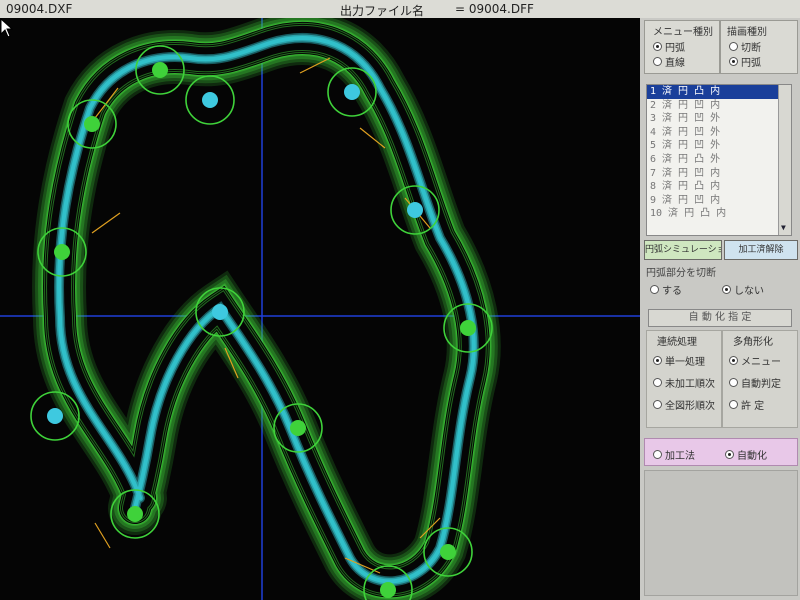 The image size is (800, 600). I want to click on list-item: 1 済 円 凸 内, so click(719, 92).